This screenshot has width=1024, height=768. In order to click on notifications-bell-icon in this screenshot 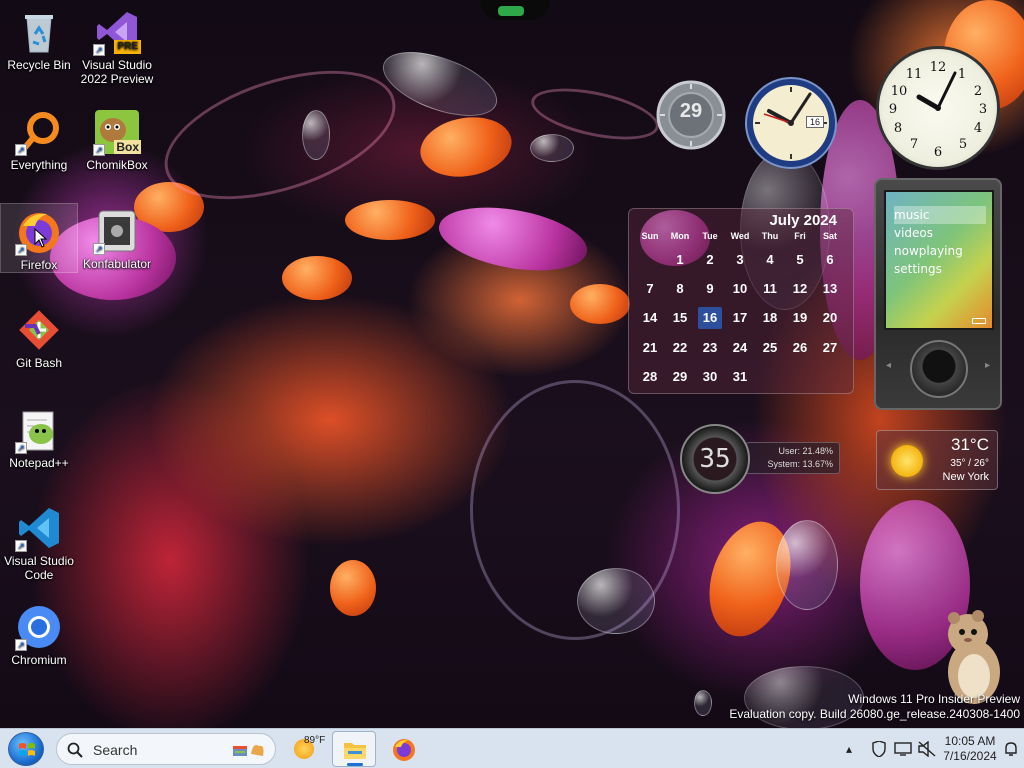, I will do `click(1011, 749)`.